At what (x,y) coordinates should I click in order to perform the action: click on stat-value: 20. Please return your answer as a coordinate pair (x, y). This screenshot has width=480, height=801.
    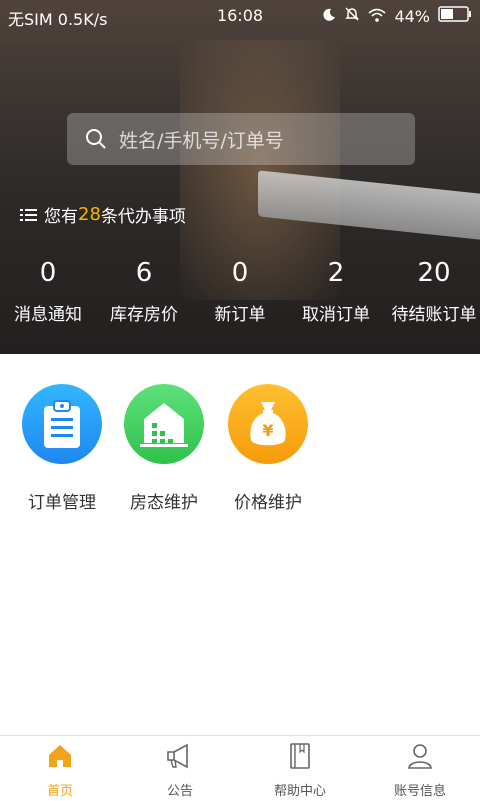
    Looking at the image, I should click on (434, 273).